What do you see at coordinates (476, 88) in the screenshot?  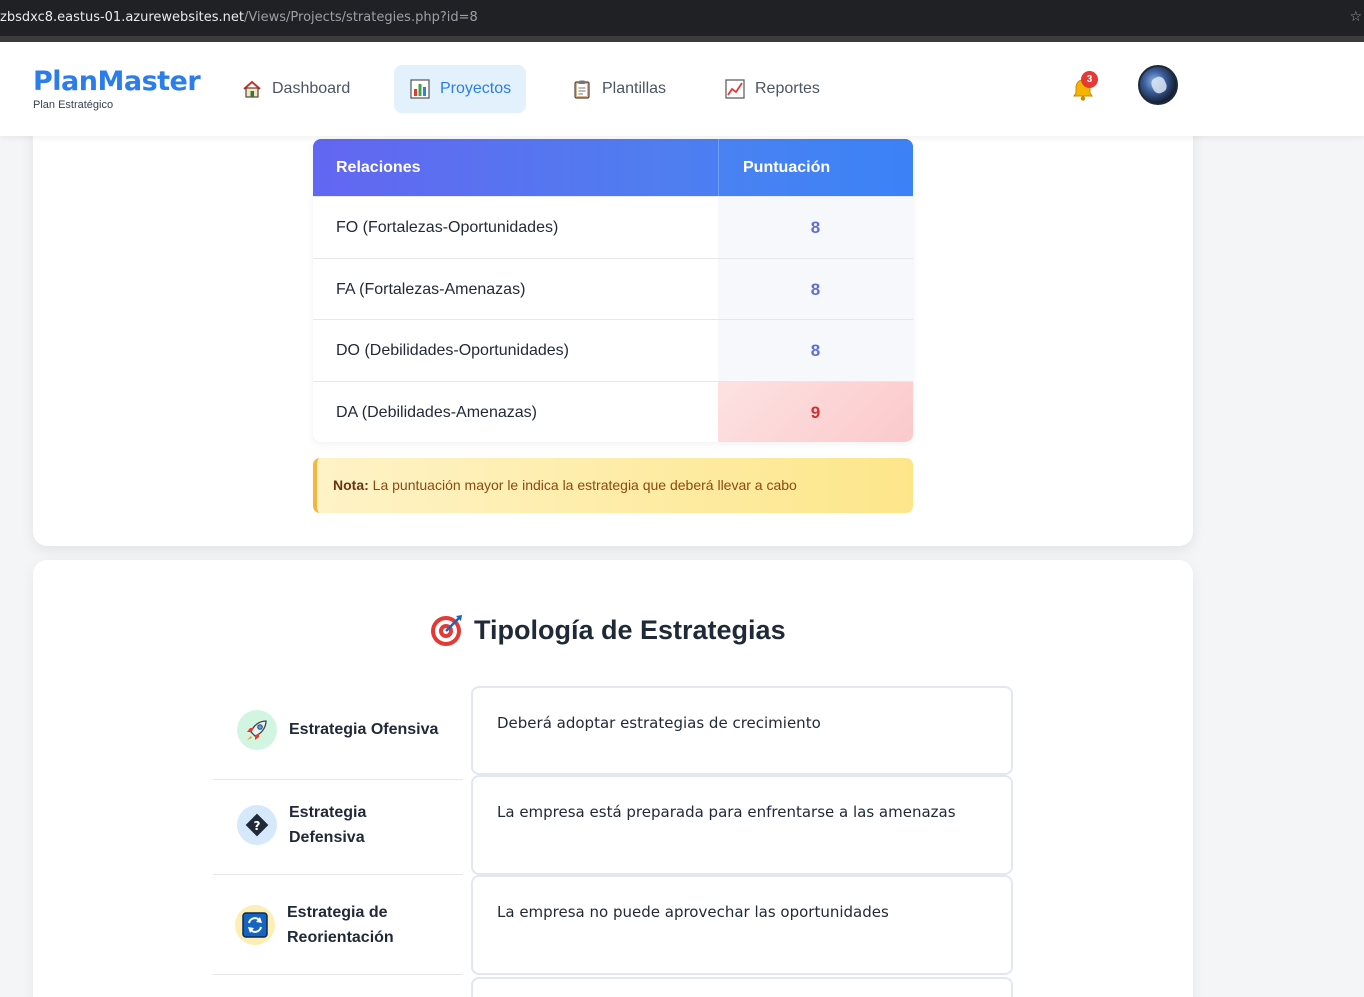 I see `nav-proyectos-label: Proyectos` at bounding box center [476, 88].